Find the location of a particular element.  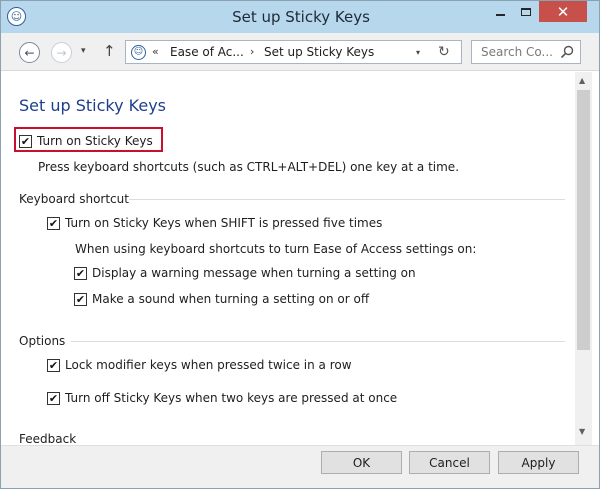

minimize-button is located at coordinates (500, 11).